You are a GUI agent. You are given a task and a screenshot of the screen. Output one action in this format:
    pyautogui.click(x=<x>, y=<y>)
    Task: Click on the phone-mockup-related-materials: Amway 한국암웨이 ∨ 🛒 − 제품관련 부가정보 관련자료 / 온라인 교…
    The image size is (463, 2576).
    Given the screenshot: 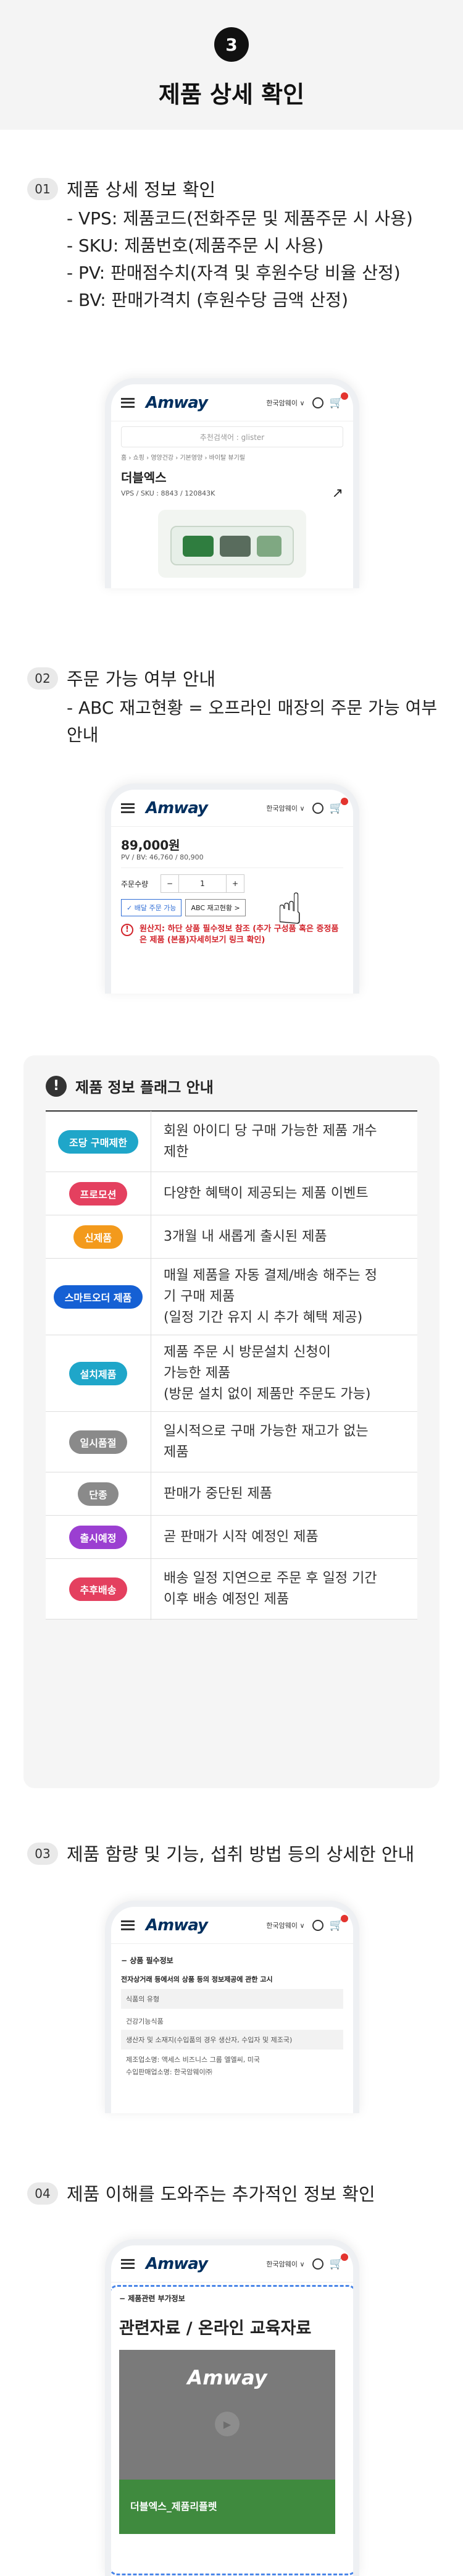 What is the action you would take?
    pyautogui.click(x=232, y=2407)
    